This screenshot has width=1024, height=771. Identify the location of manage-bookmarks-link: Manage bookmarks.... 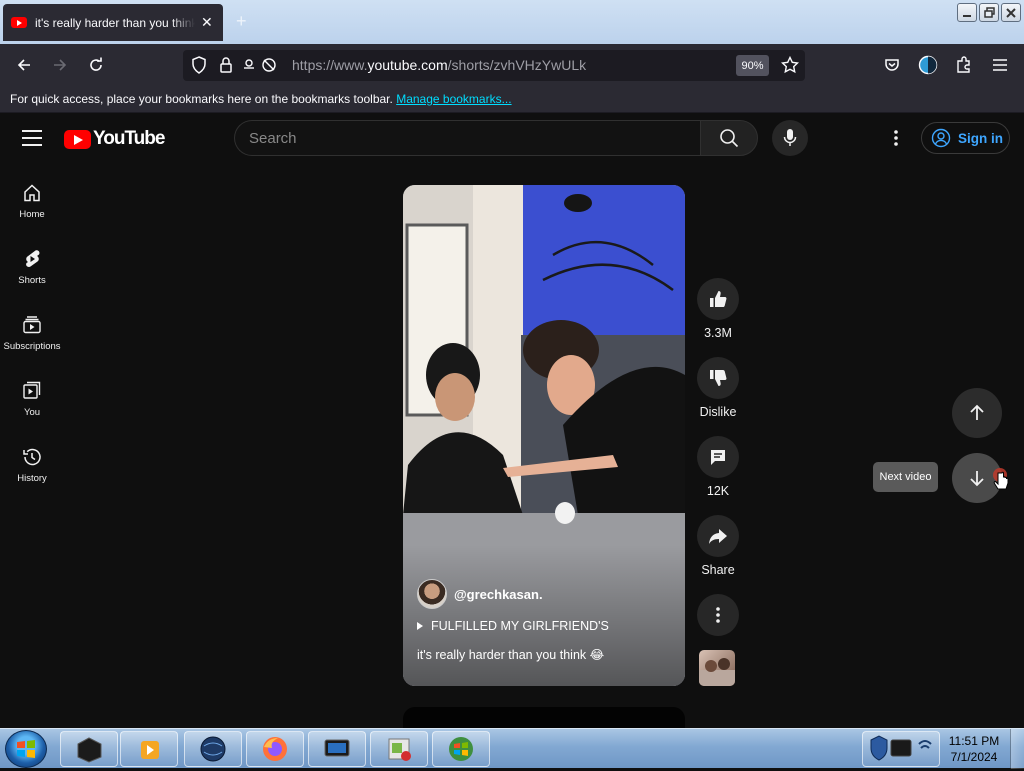
(453, 99).